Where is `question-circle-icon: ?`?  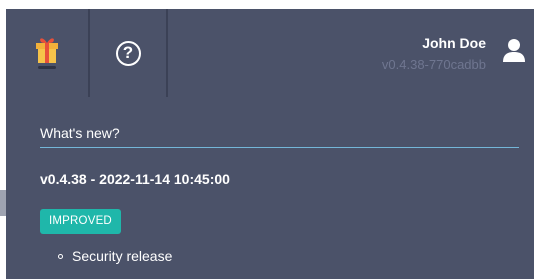 question-circle-icon: ? is located at coordinates (128, 53).